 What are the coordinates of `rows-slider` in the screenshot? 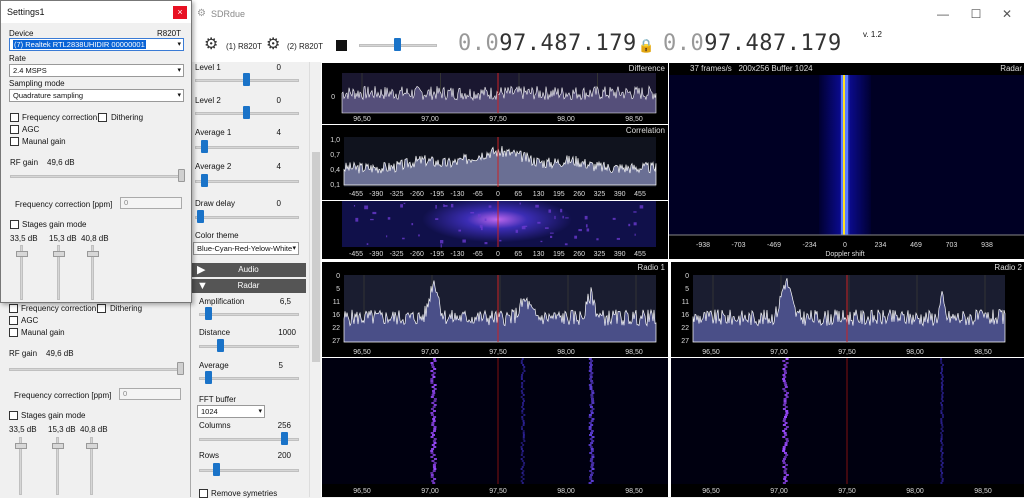 It's located at (249, 470).